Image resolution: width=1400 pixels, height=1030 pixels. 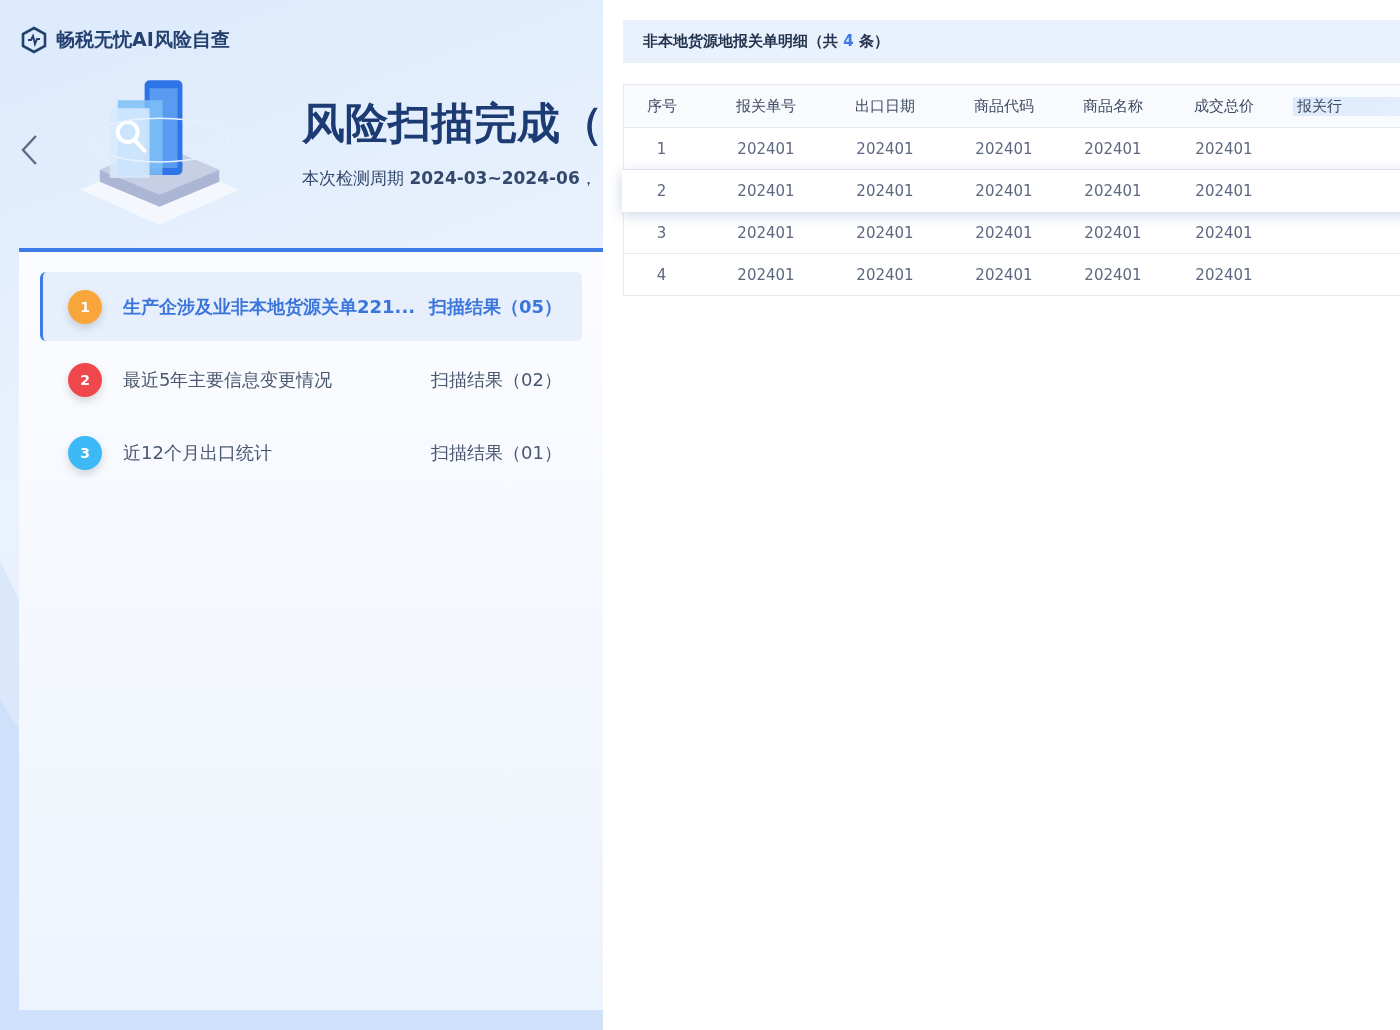 What do you see at coordinates (228, 379) in the screenshot?
I see `item-title: 最近5年主要信息变更情况` at bounding box center [228, 379].